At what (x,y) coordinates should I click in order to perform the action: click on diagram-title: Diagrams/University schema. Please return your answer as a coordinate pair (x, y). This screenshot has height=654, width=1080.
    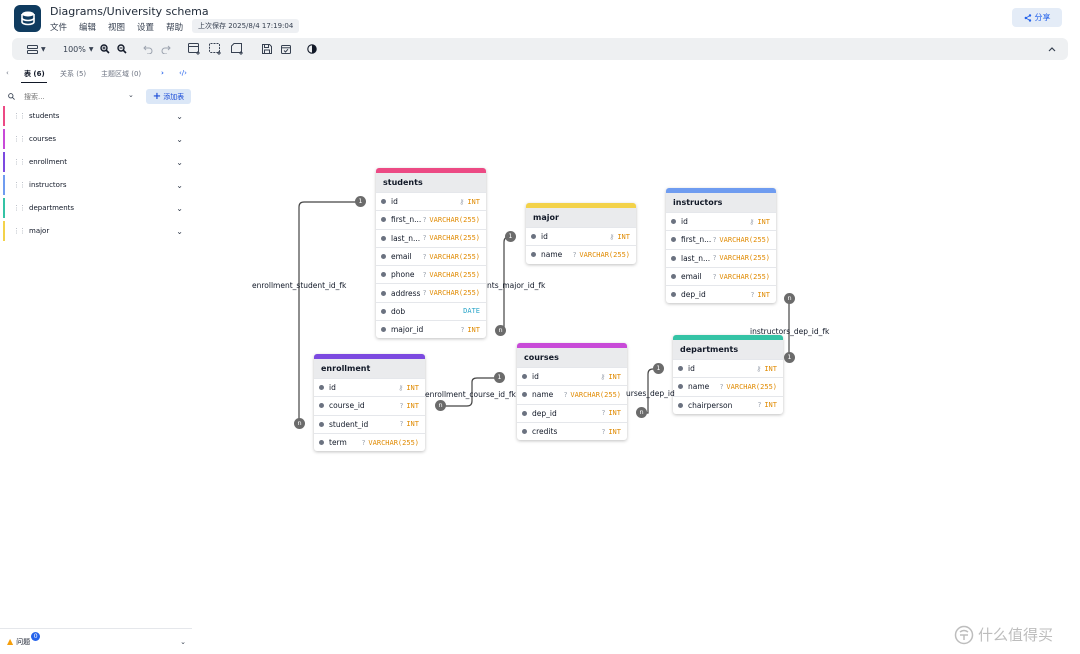
    Looking at the image, I should click on (129, 11).